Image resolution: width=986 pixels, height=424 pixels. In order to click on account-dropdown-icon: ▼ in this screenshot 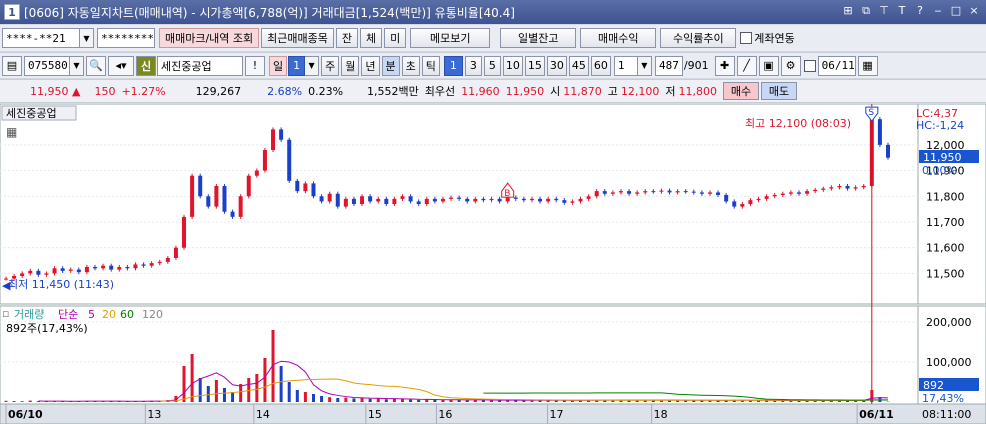, I will do `click(87, 38)`.